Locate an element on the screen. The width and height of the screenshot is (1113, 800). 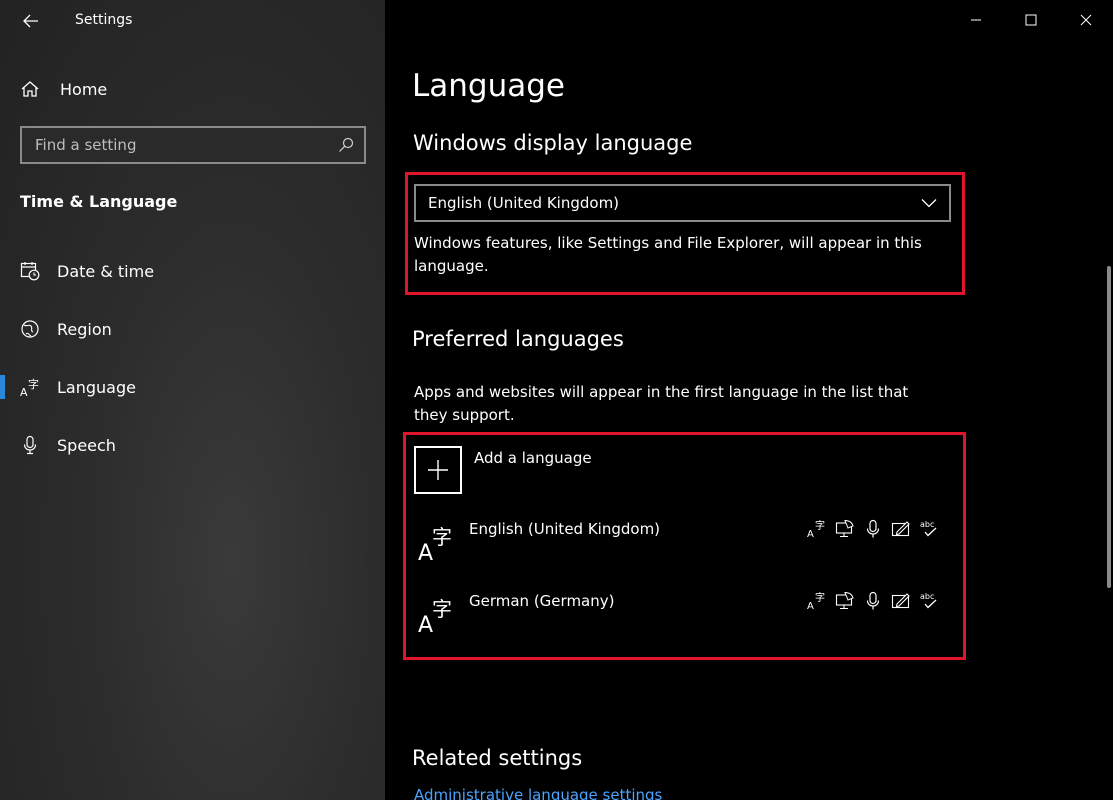
sidebar-item-label: Language is located at coordinates (96, 387).